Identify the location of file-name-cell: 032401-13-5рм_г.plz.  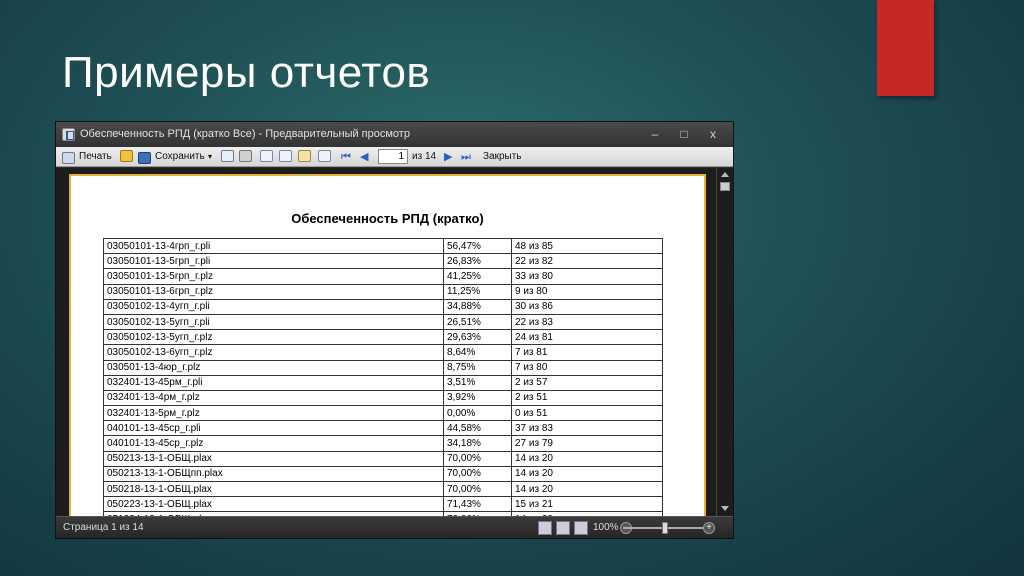
(273, 413).